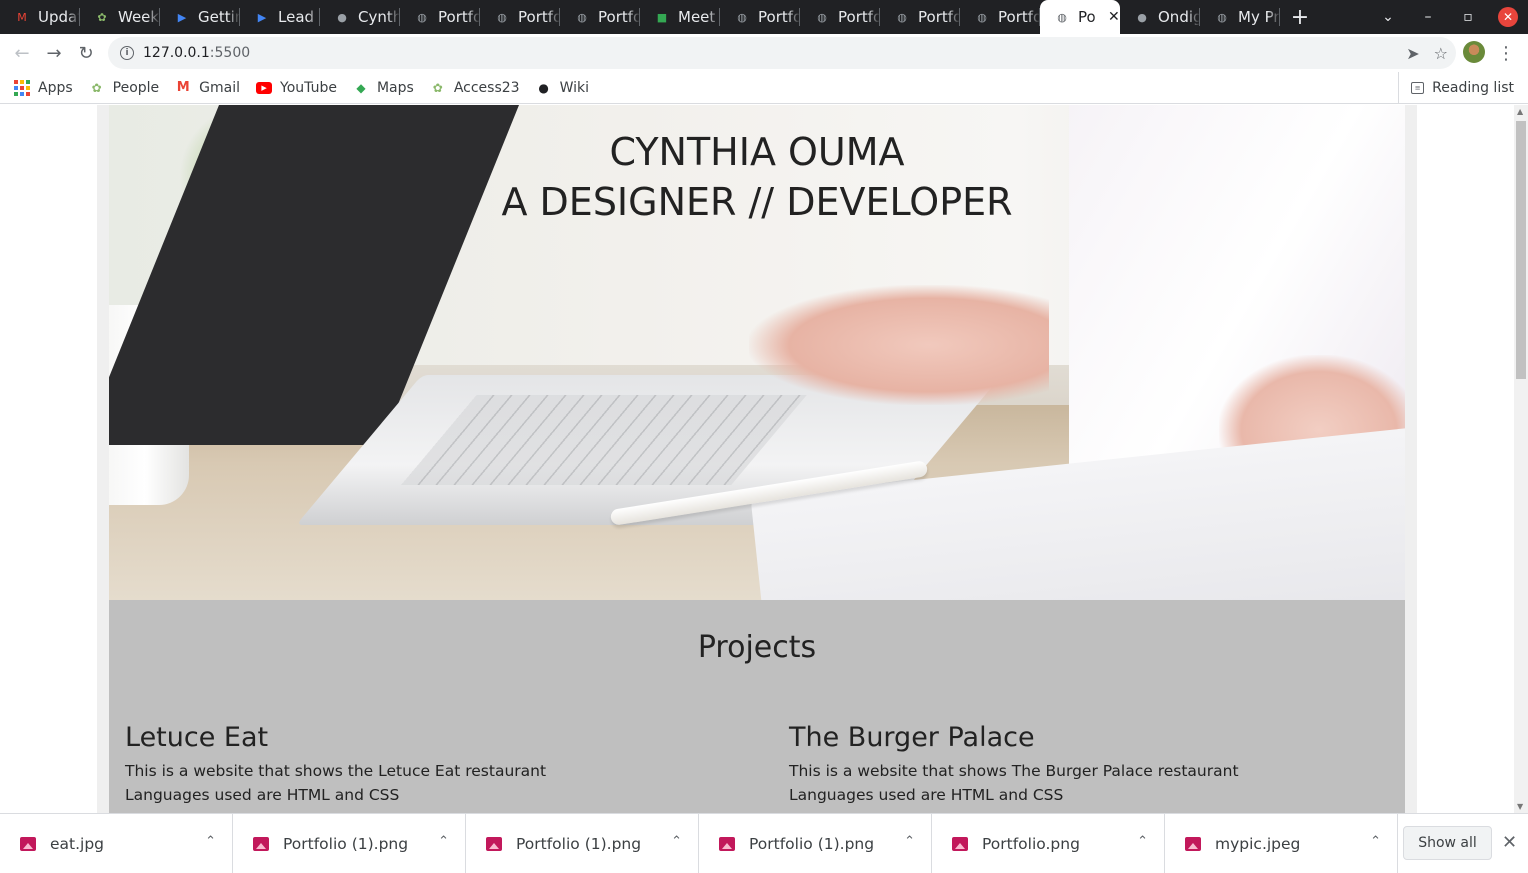 Image resolution: width=1528 pixels, height=873 pixels. I want to click on tab: M Updat, so click(40, 17).